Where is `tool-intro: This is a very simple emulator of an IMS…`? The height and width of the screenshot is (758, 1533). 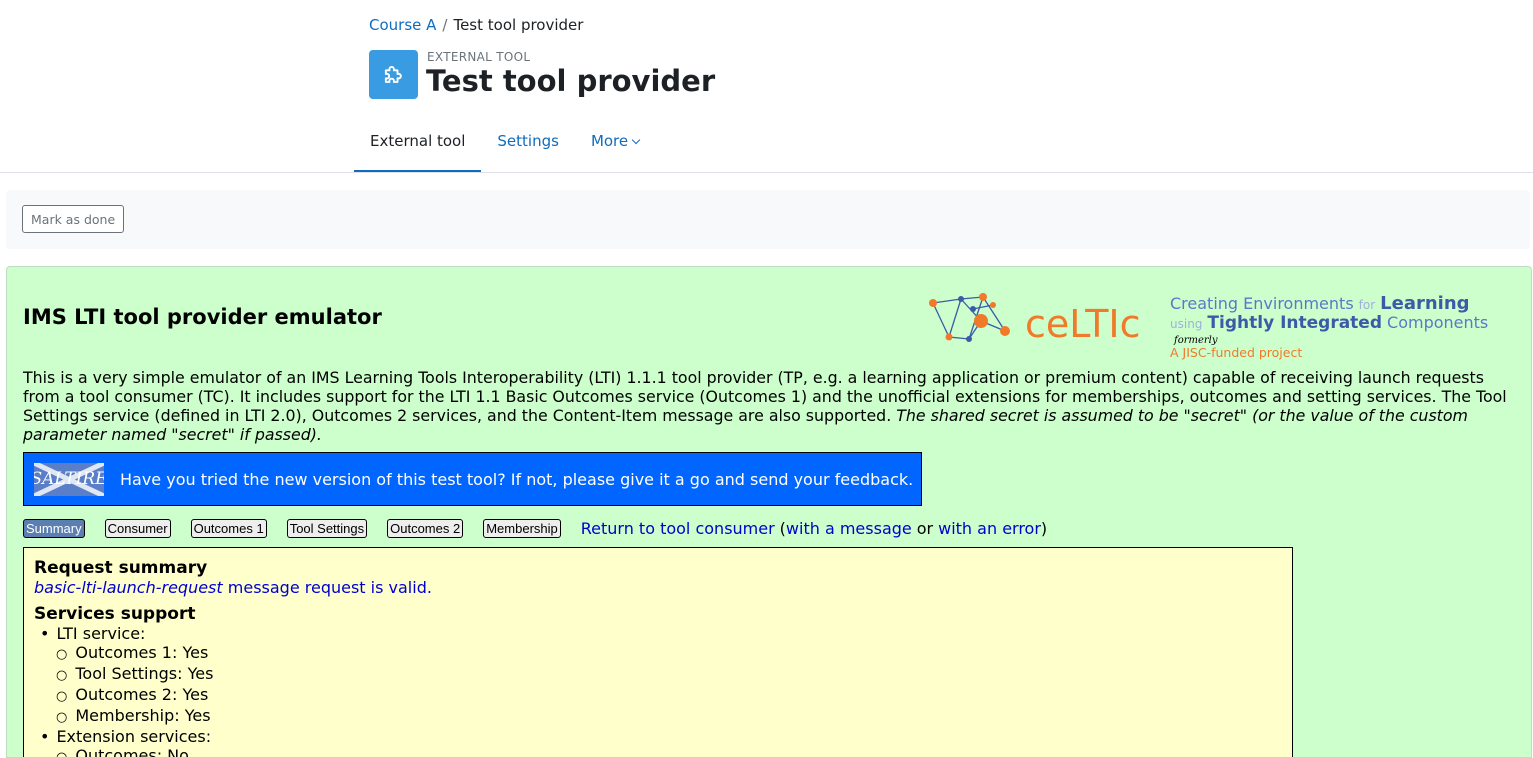
tool-intro: This is a very simple emulator of an IMS… is located at coordinates (773, 406).